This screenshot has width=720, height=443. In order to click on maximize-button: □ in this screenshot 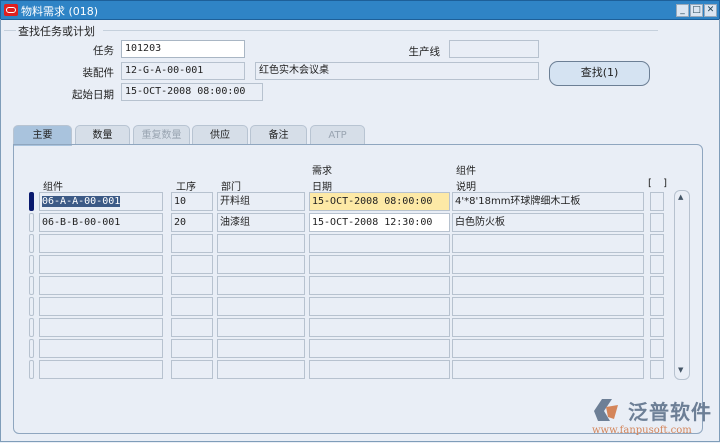, I will do `click(696, 10)`.